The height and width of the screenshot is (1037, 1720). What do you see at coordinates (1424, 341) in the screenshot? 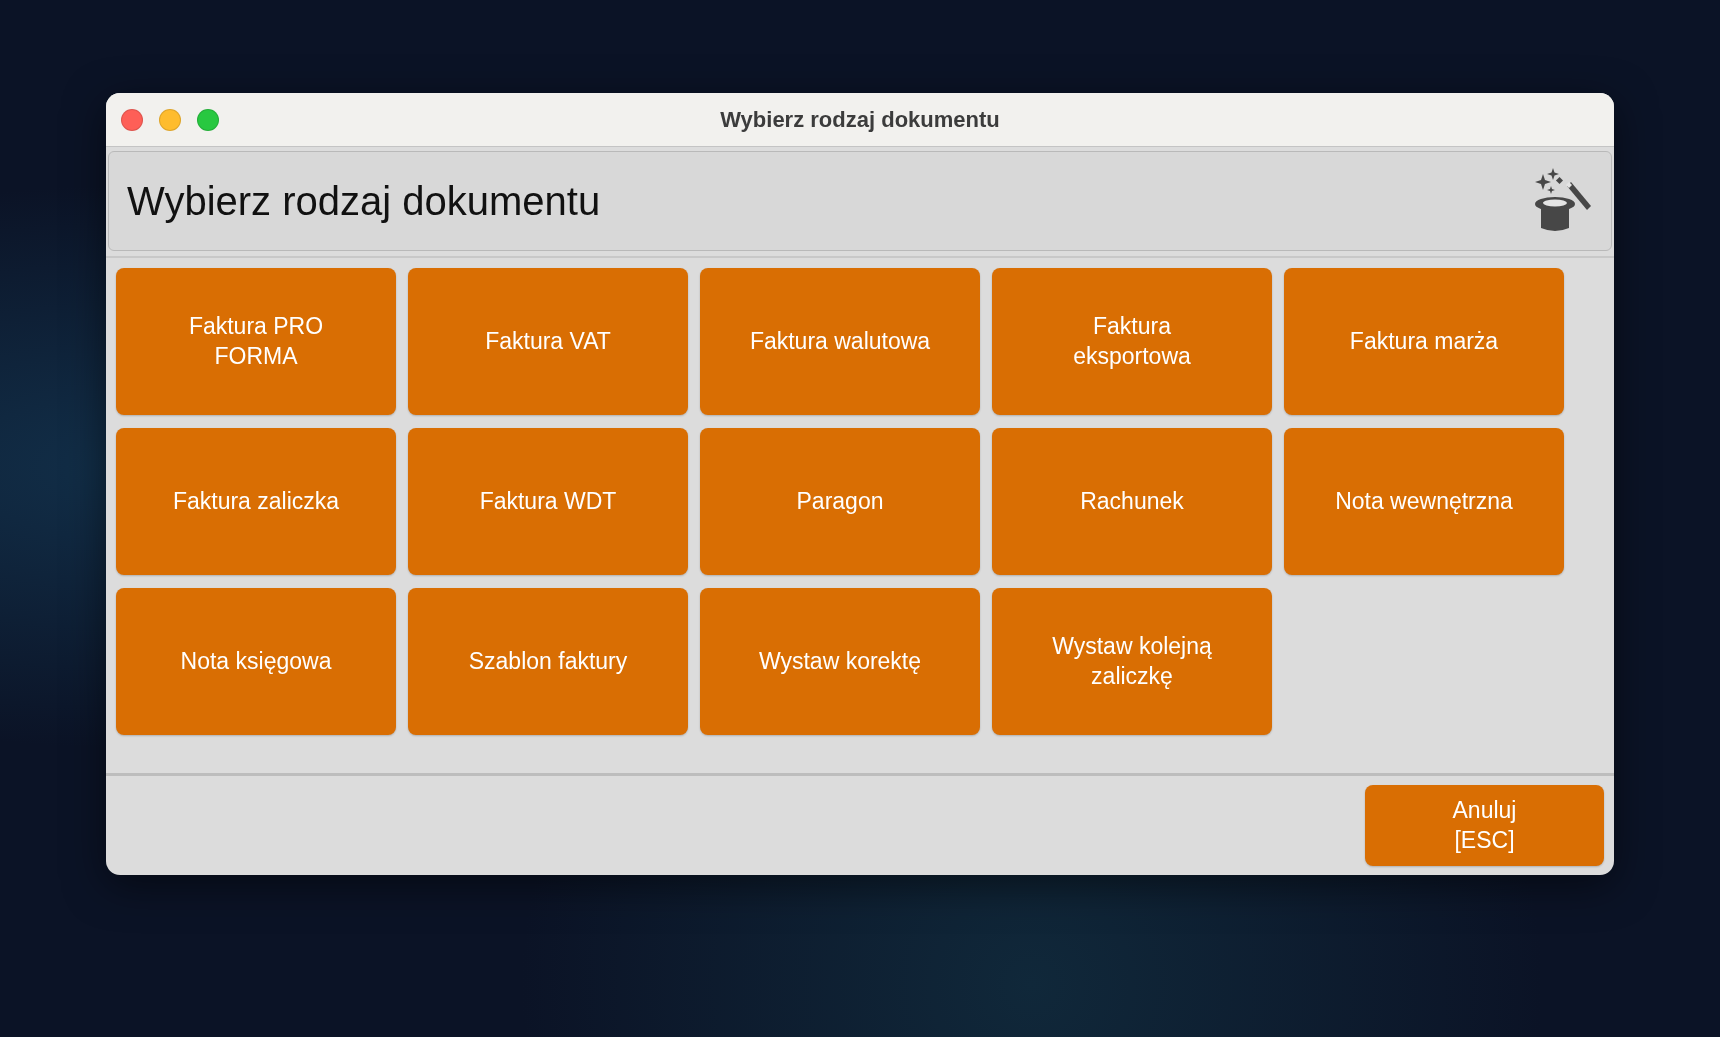
I see `document-type-button: Faktura marża` at bounding box center [1424, 341].